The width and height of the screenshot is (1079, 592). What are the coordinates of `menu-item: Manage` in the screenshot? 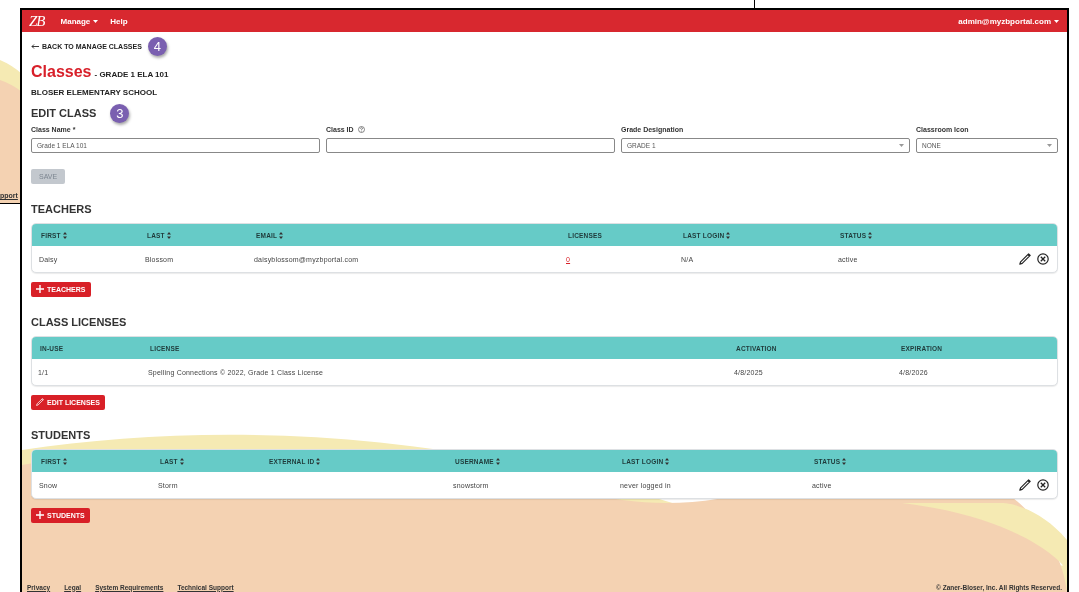 It's located at (79, 21).